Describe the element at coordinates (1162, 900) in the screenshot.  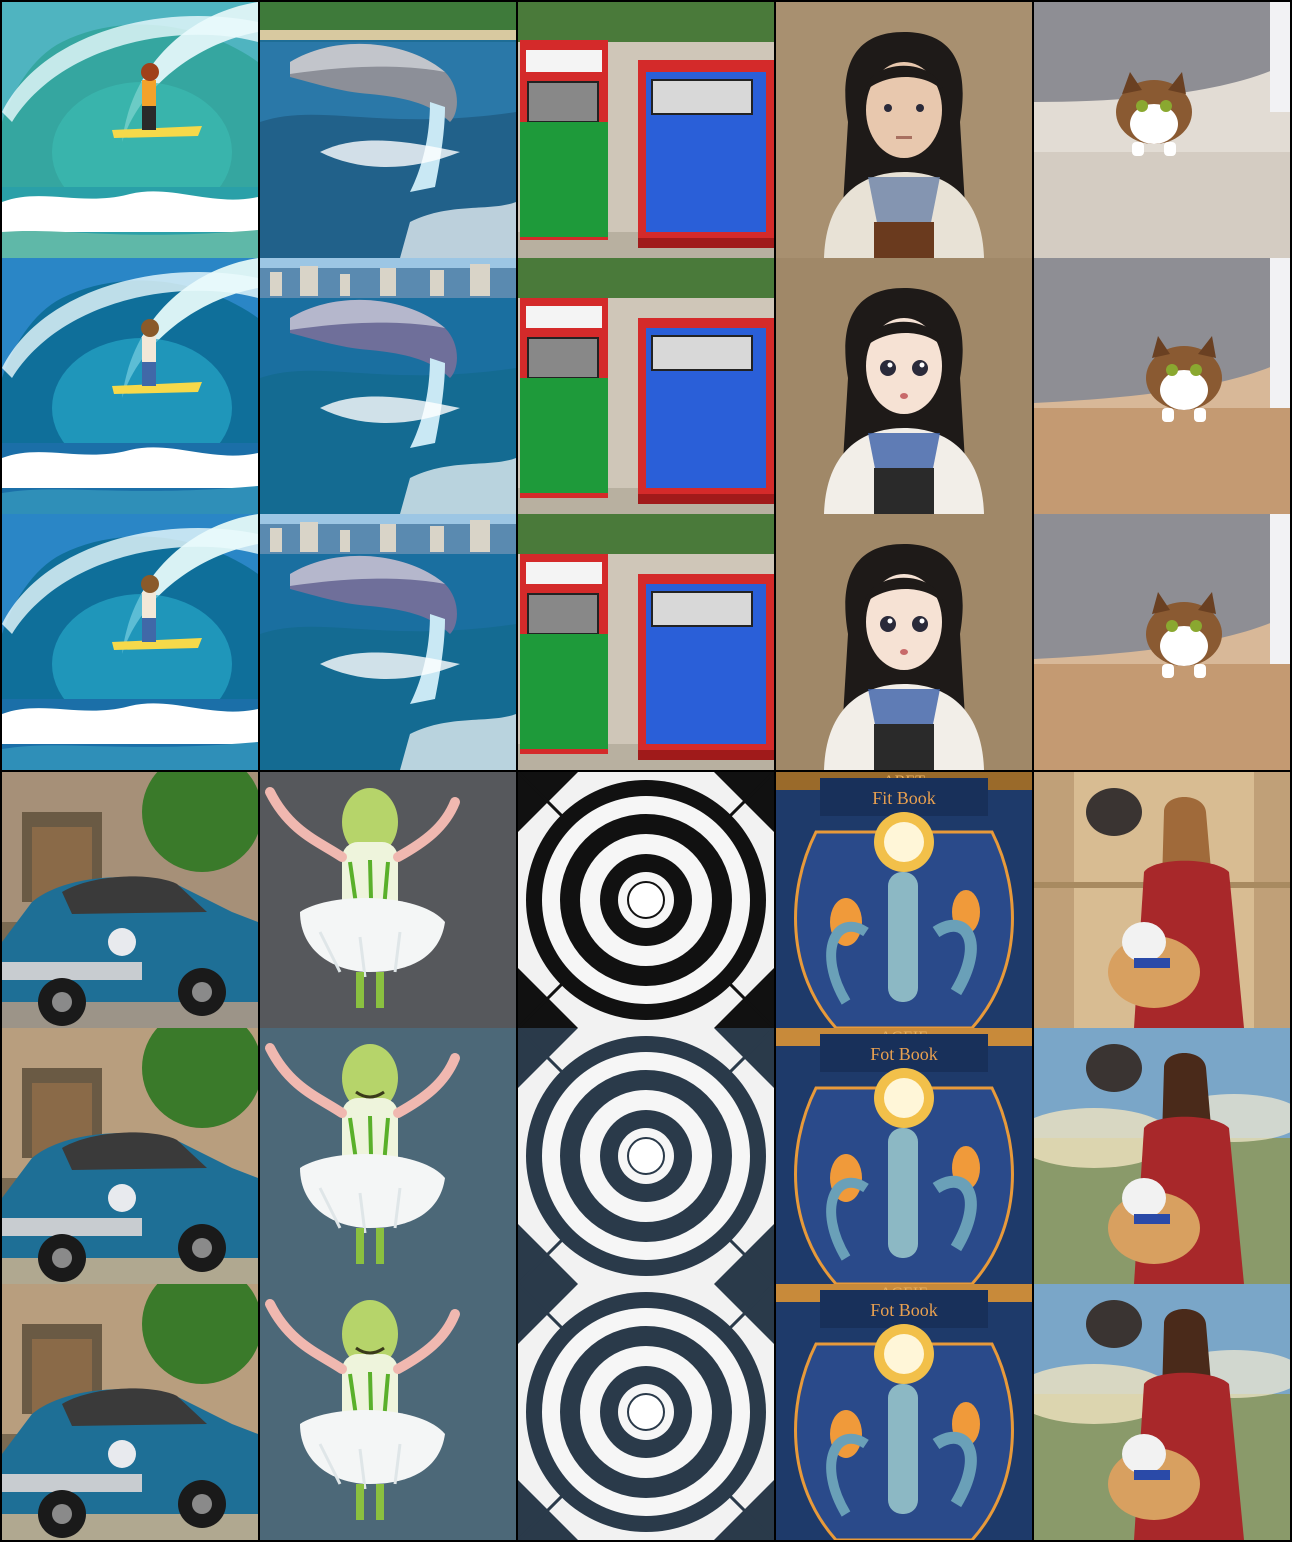
I see `grid-image-girl-with-dog-photo` at that location.